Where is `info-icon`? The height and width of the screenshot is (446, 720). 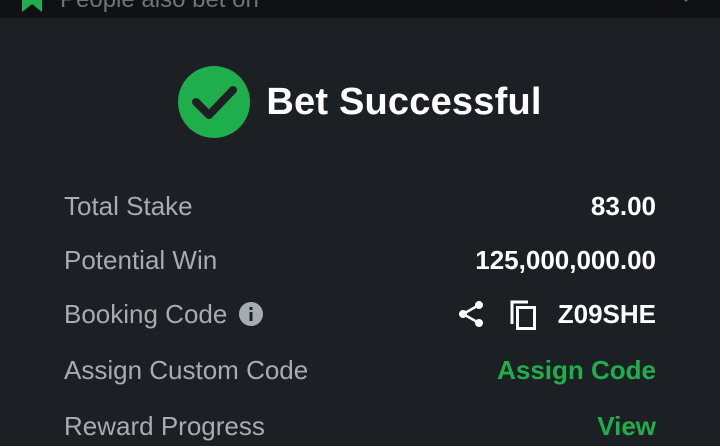
info-icon is located at coordinates (251, 314).